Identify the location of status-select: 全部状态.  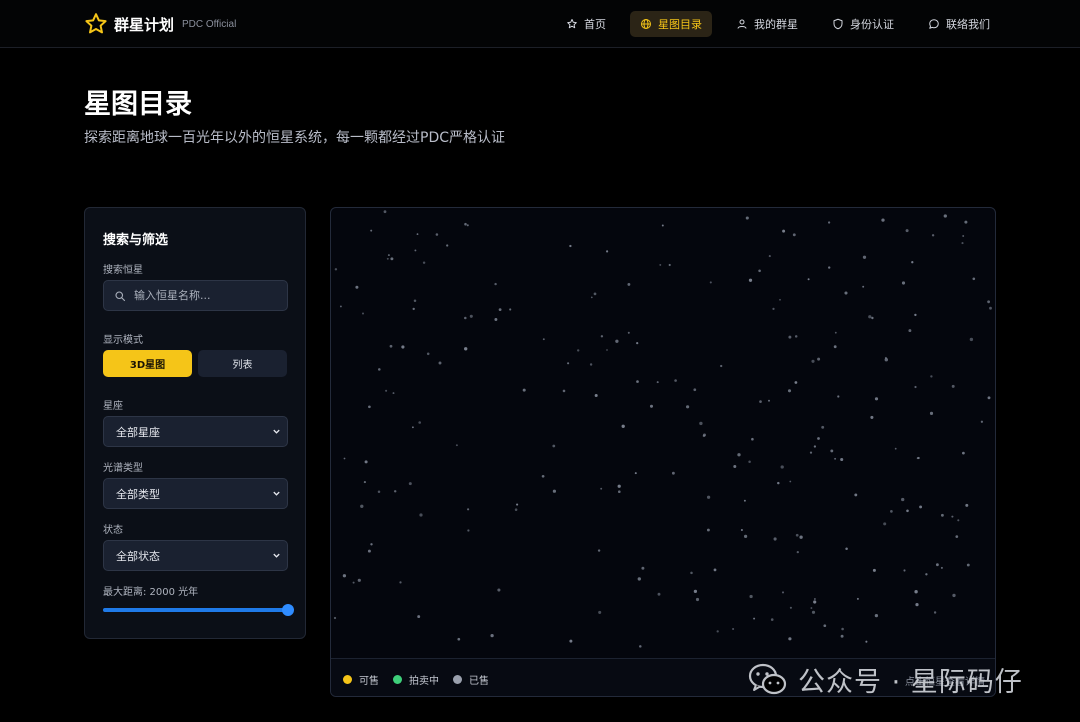
(195, 555).